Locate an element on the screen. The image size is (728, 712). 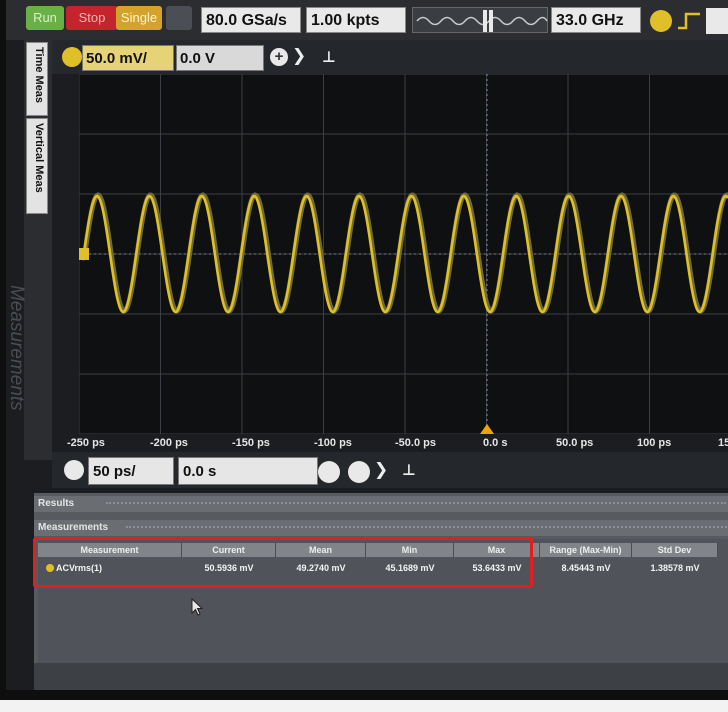
zoom-icon is located at coordinates (329, 472).